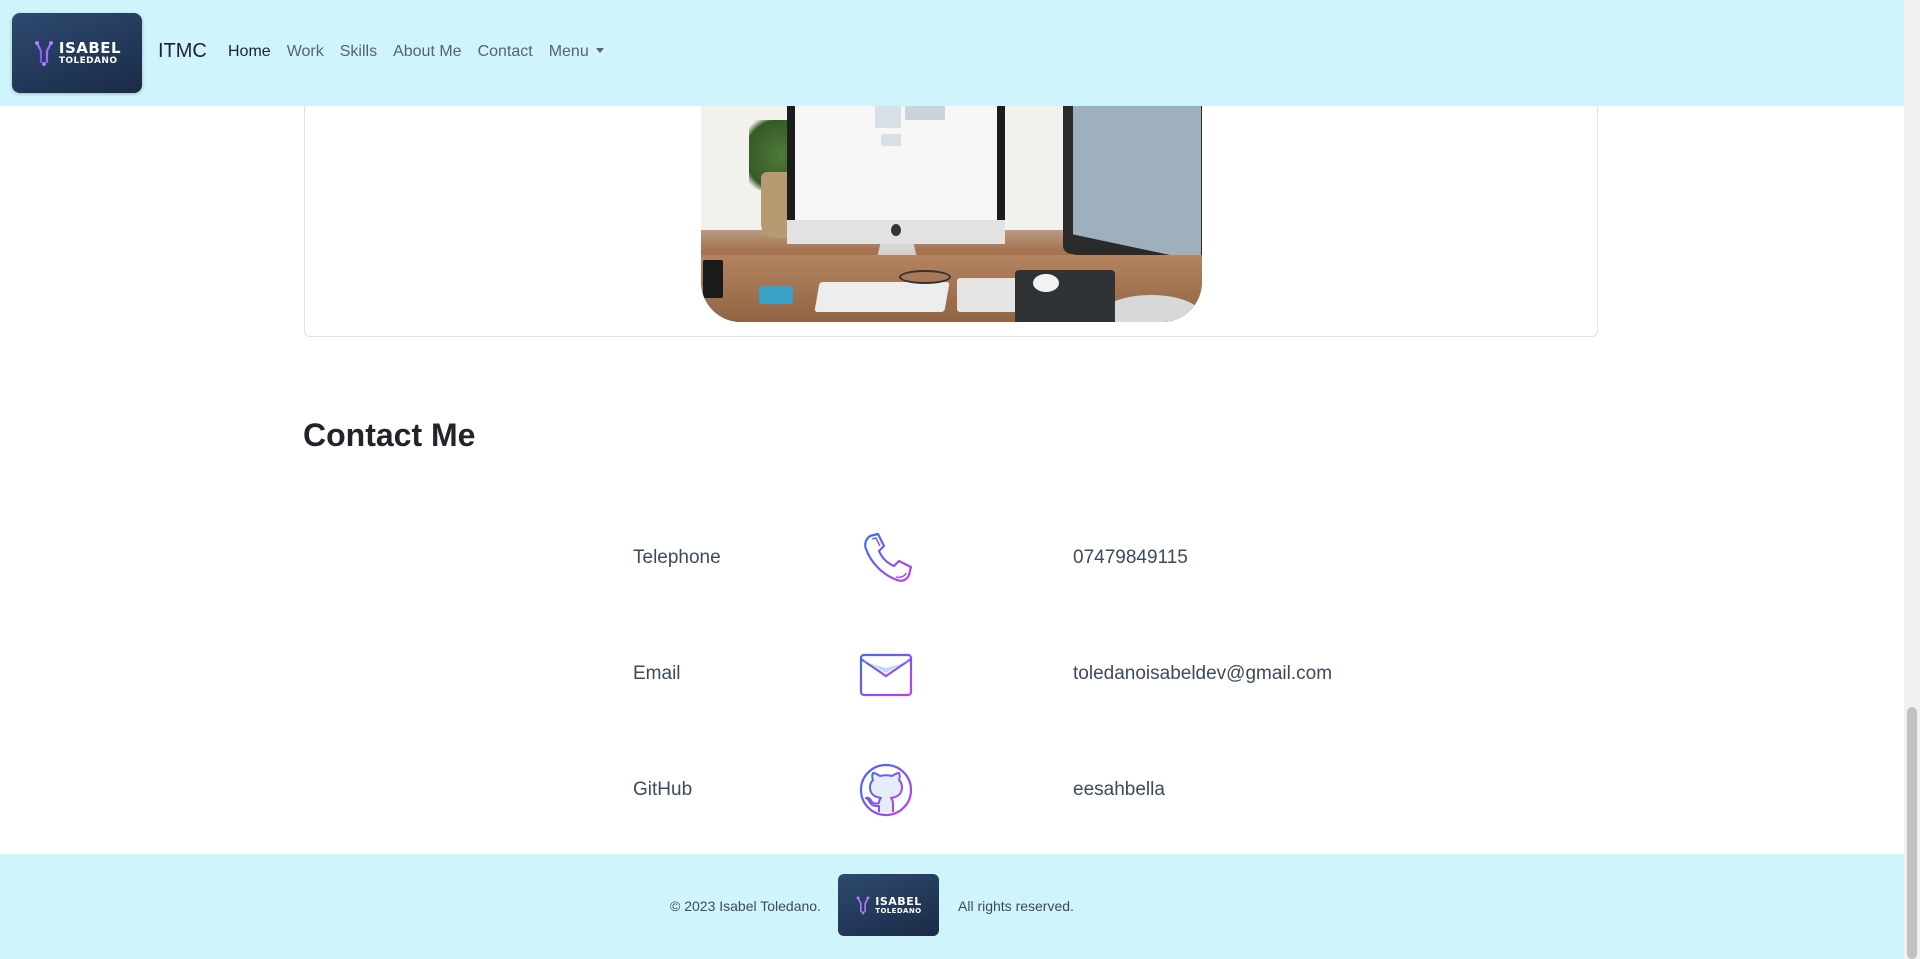 This screenshot has width=1920, height=959. What do you see at coordinates (1912, 833) in the screenshot?
I see `scrollbar-thumb` at bounding box center [1912, 833].